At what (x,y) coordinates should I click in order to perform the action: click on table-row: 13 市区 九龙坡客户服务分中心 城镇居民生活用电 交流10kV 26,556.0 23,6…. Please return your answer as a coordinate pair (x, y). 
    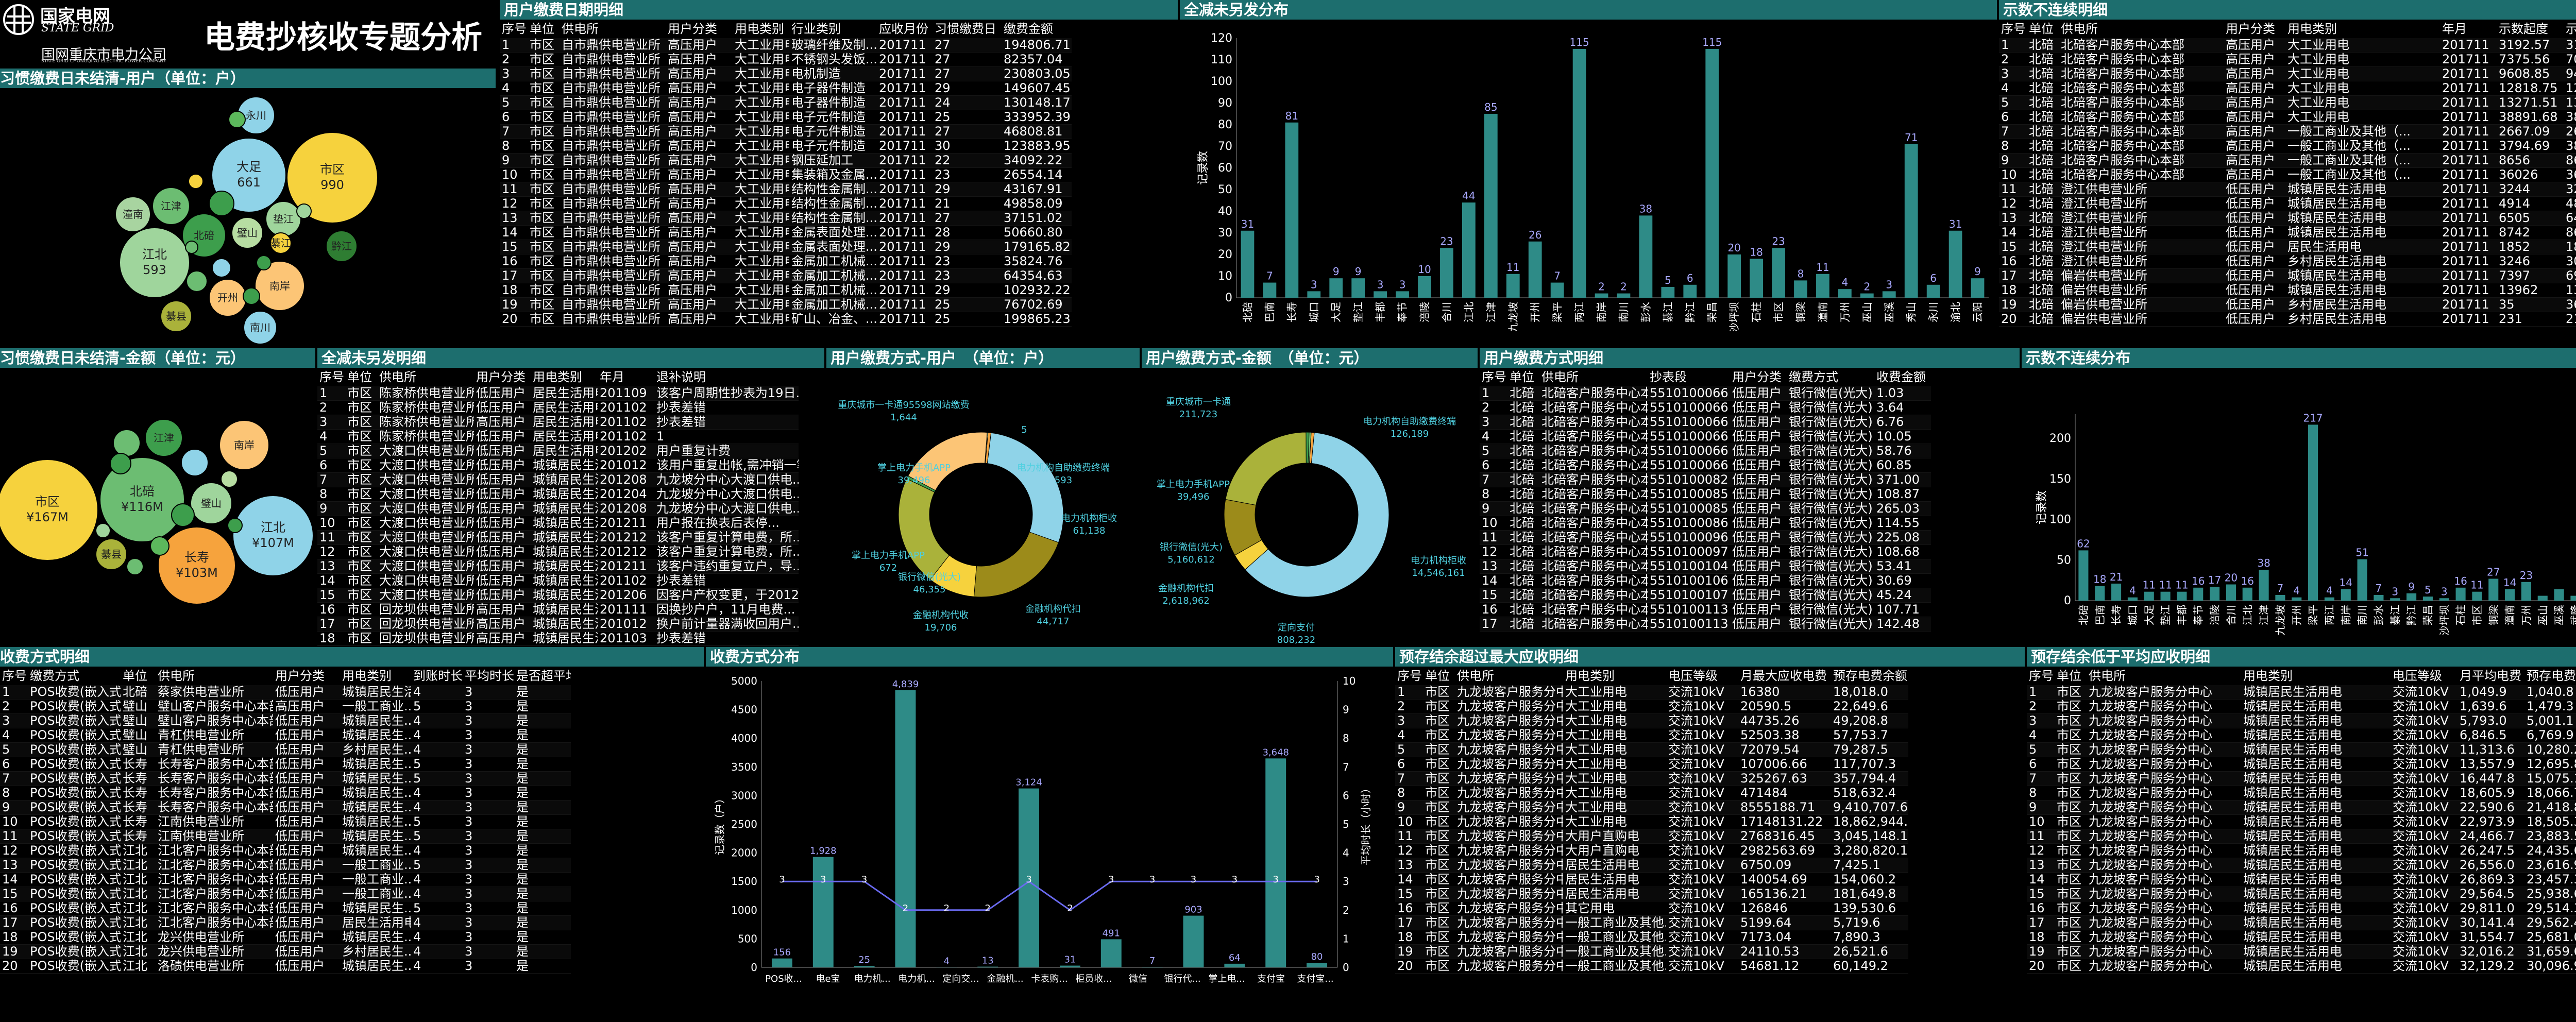
    Looking at the image, I should click on (2301, 865).